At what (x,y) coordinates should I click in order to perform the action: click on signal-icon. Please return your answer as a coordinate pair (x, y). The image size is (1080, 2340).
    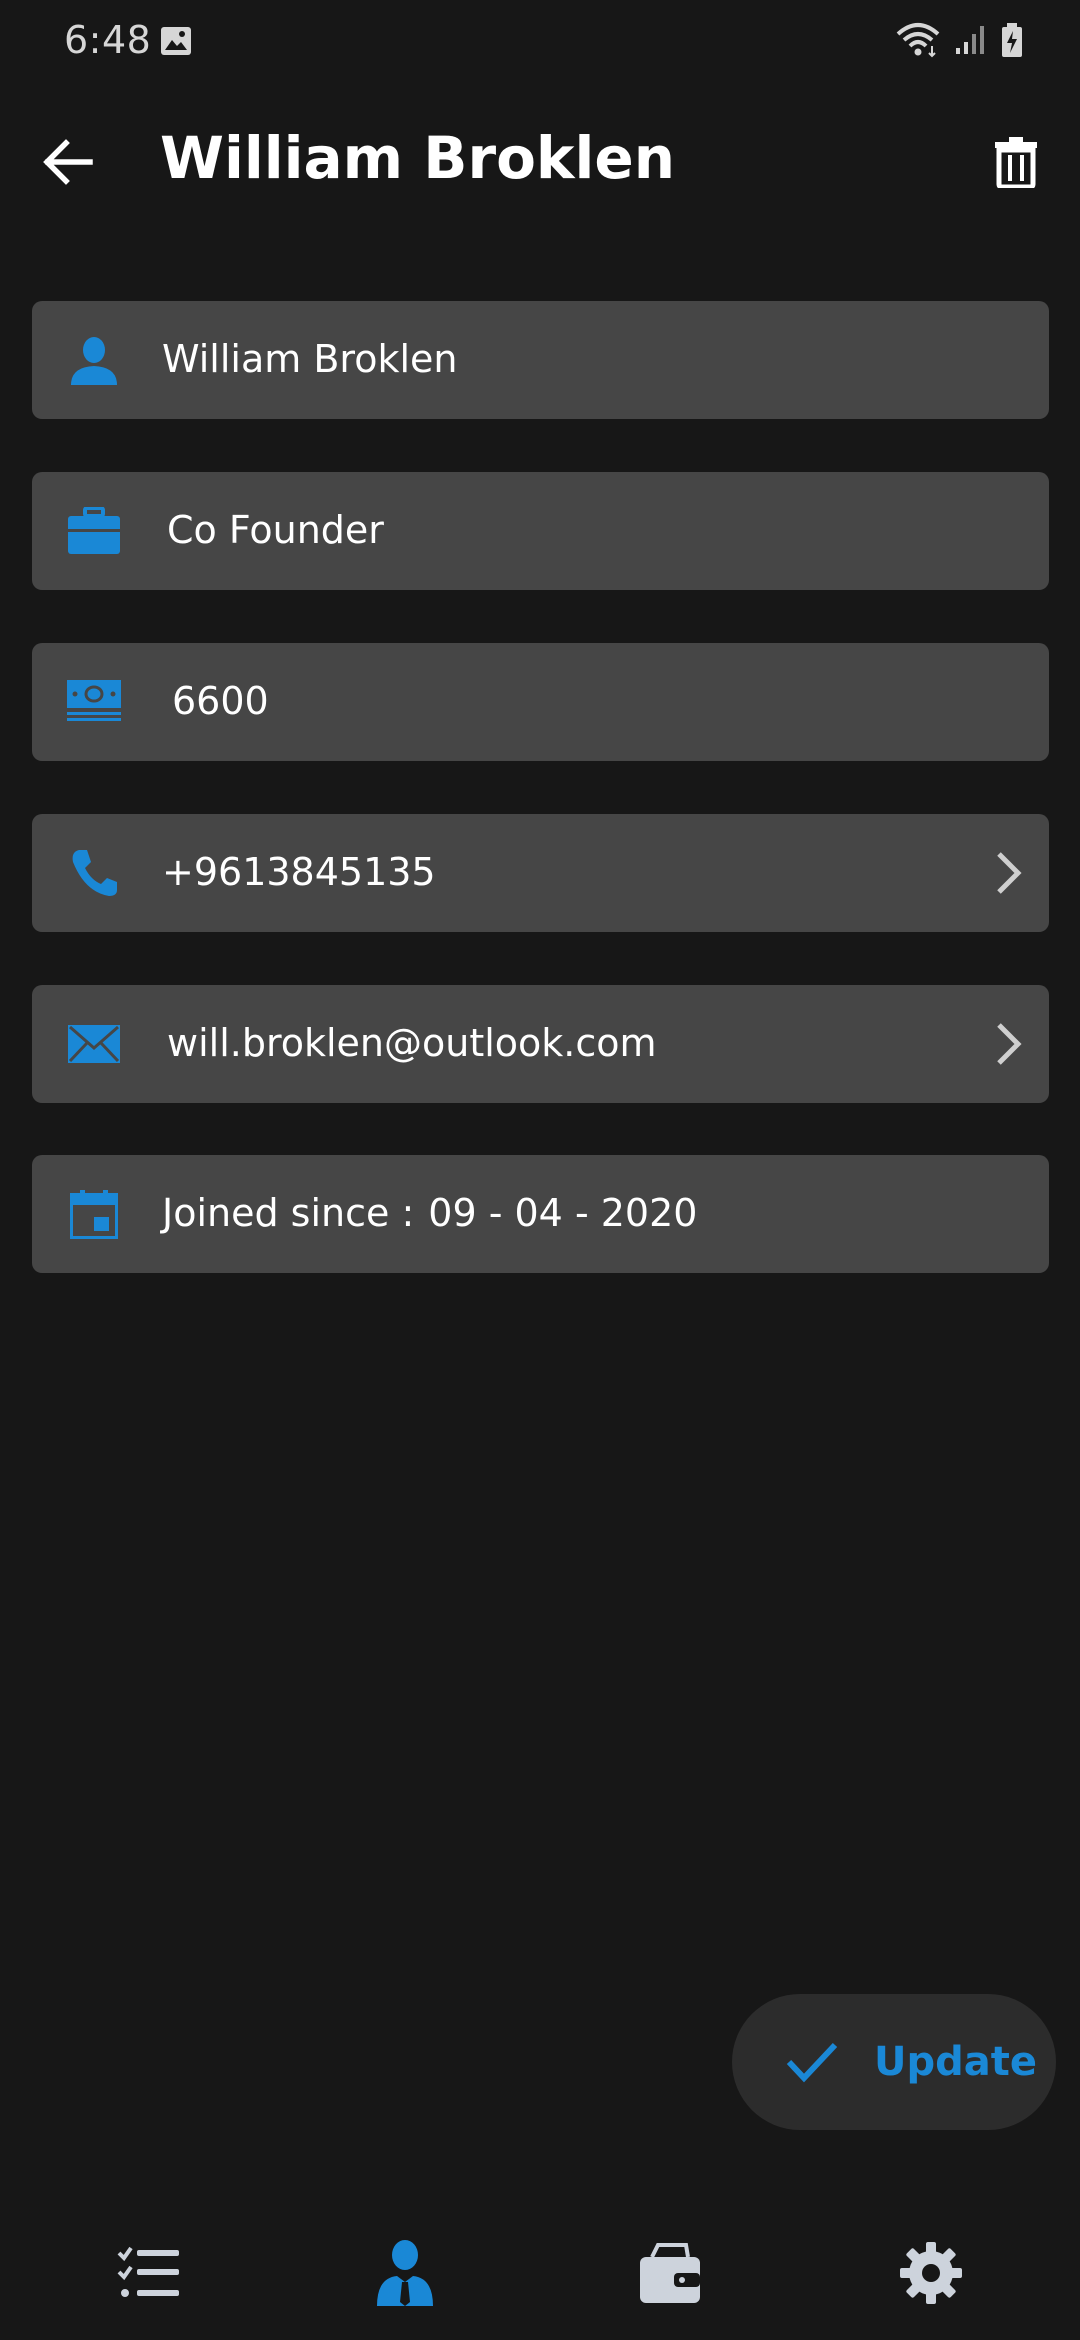
    Looking at the image, I should click on (970, 42).